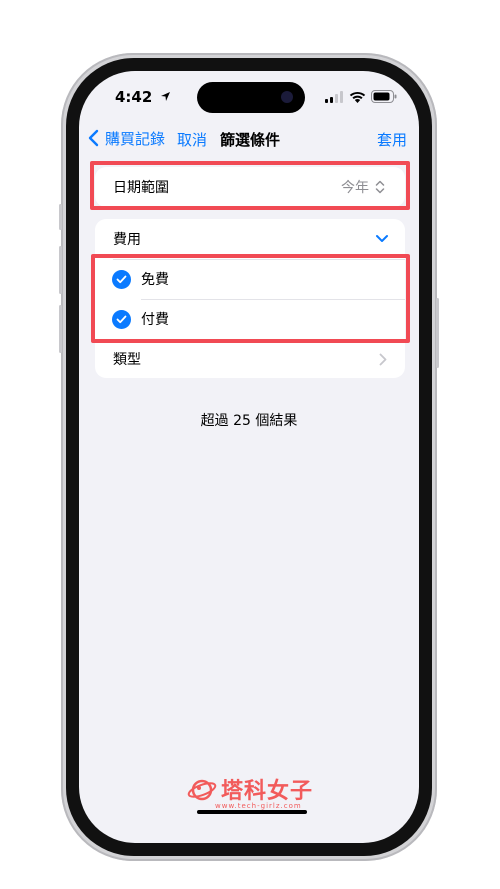 The image size is (500, 889). Describe the element at coordinates (60, 217) in the screenshot. I see `action-button` at that location.